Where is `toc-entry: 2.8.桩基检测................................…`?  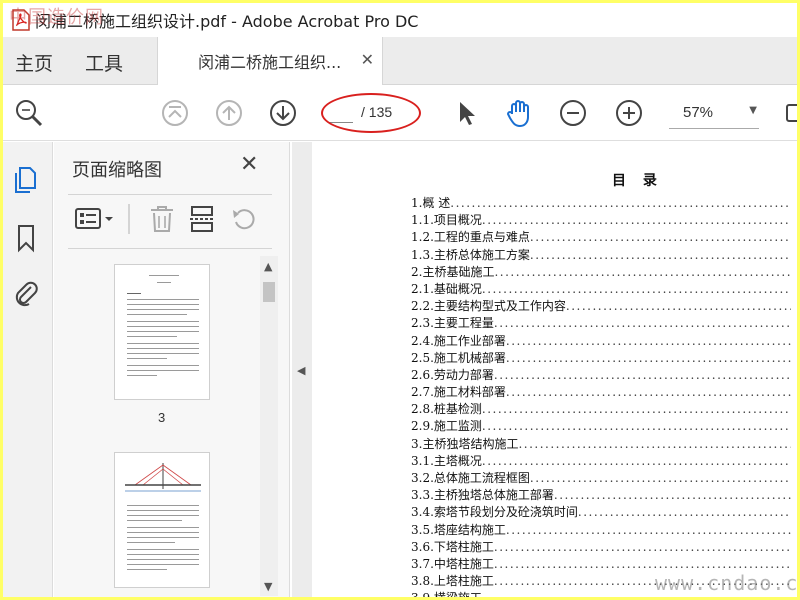
toc-entry: 2.8.桩基检测................................… is located at coordinates (601, 409).